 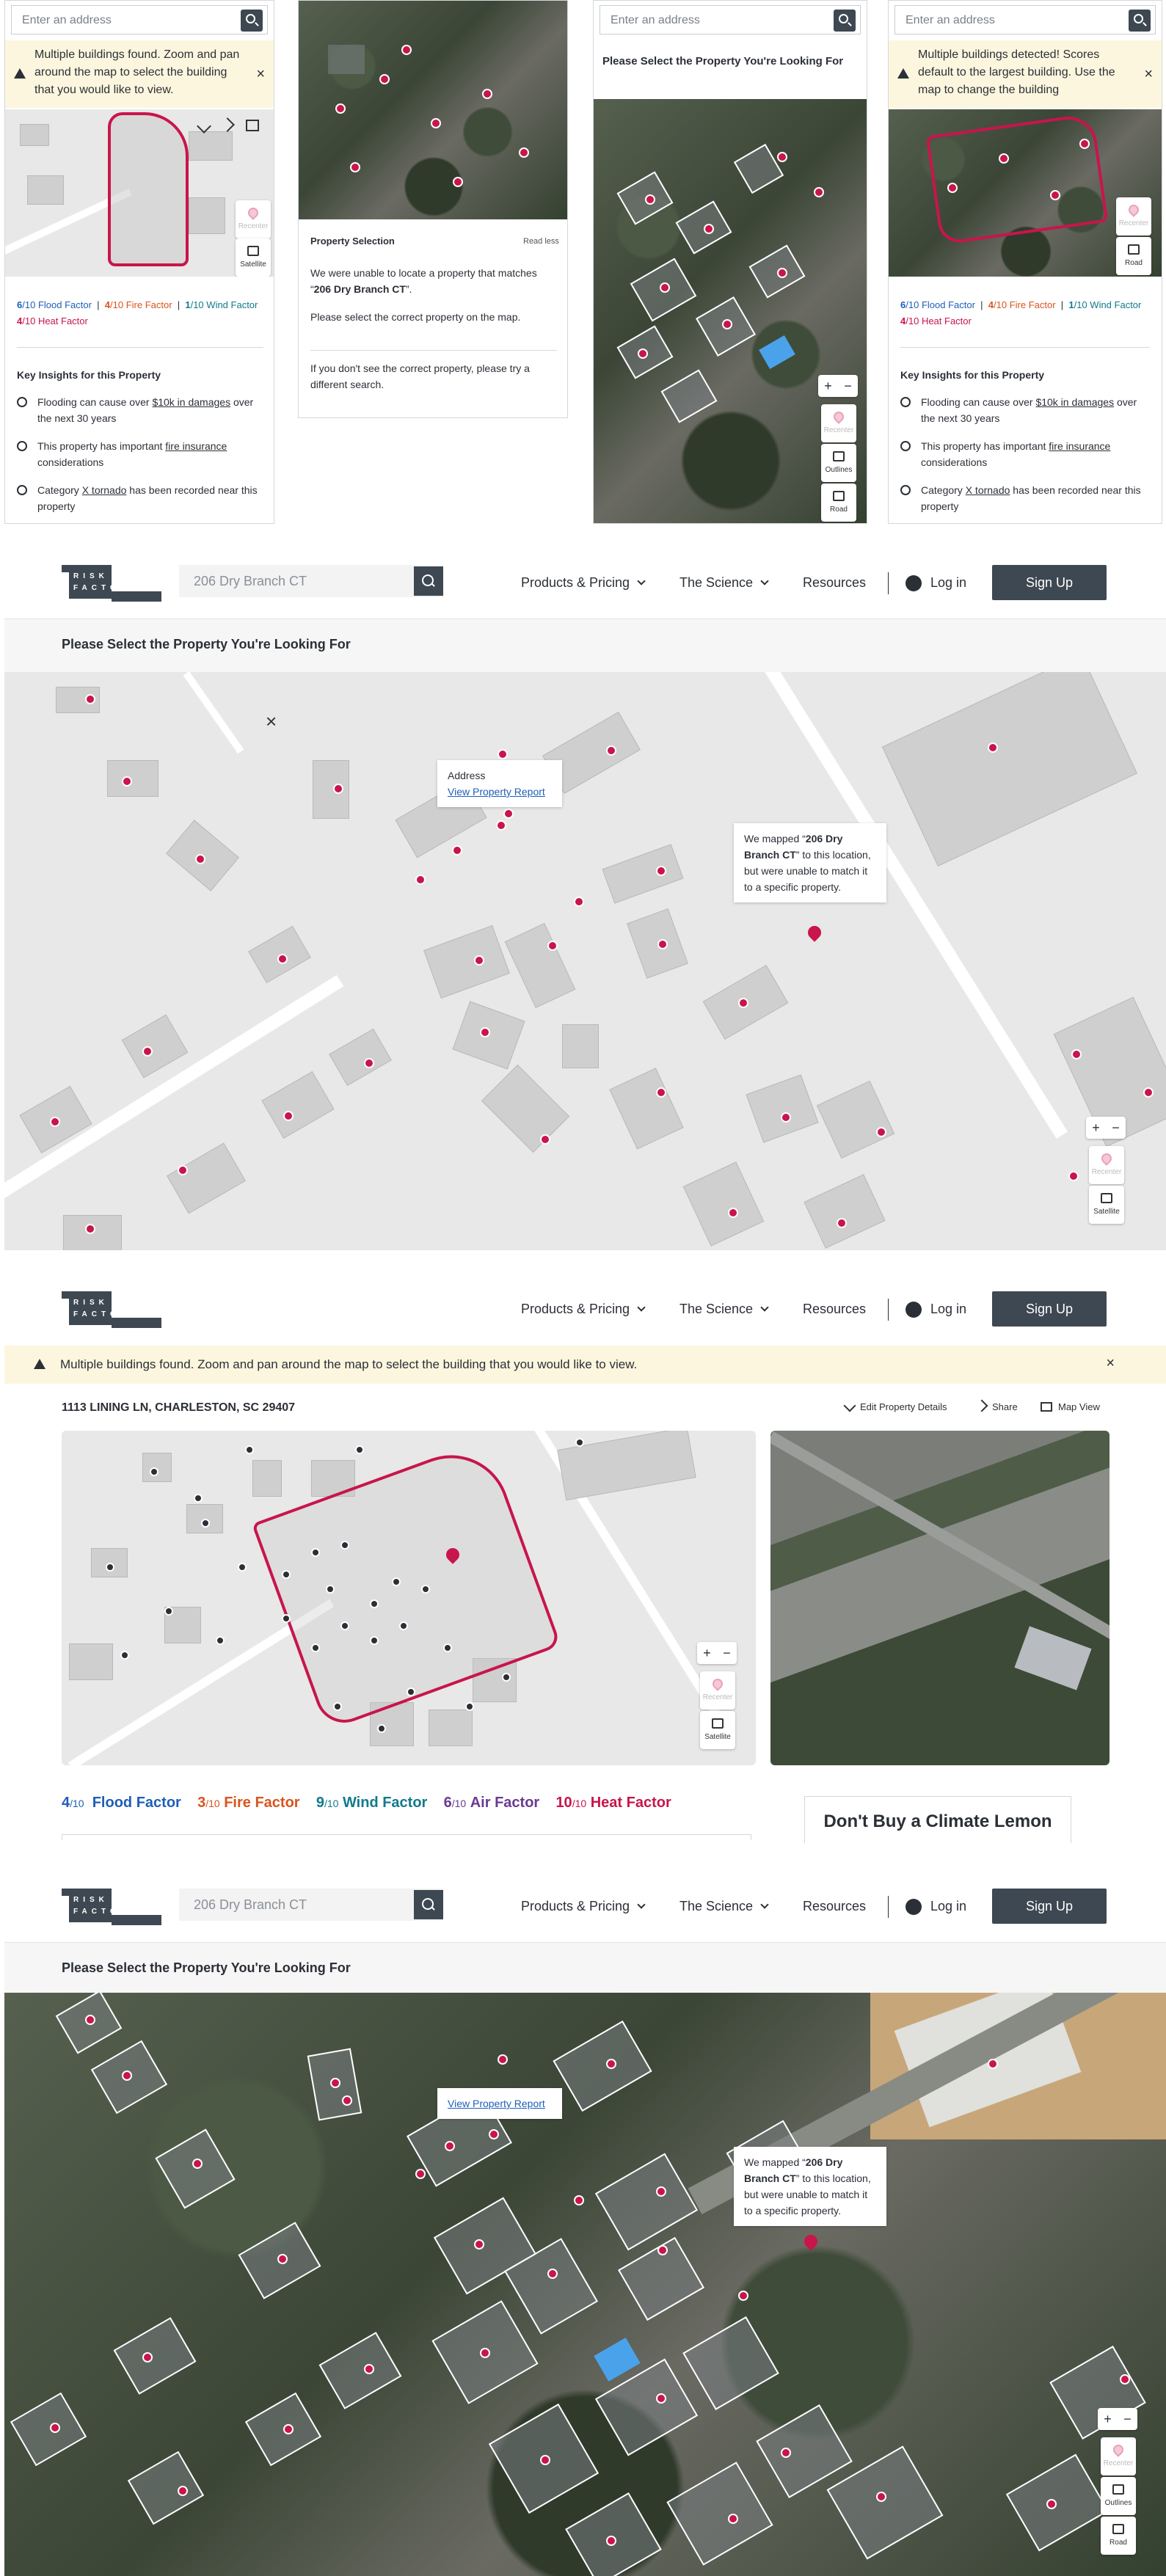 What do you see at coordinates (492, 1803) in the screenshot?
I see `air-factor-score: 6/10 Air Factor` at bounding box center [492, 1803].